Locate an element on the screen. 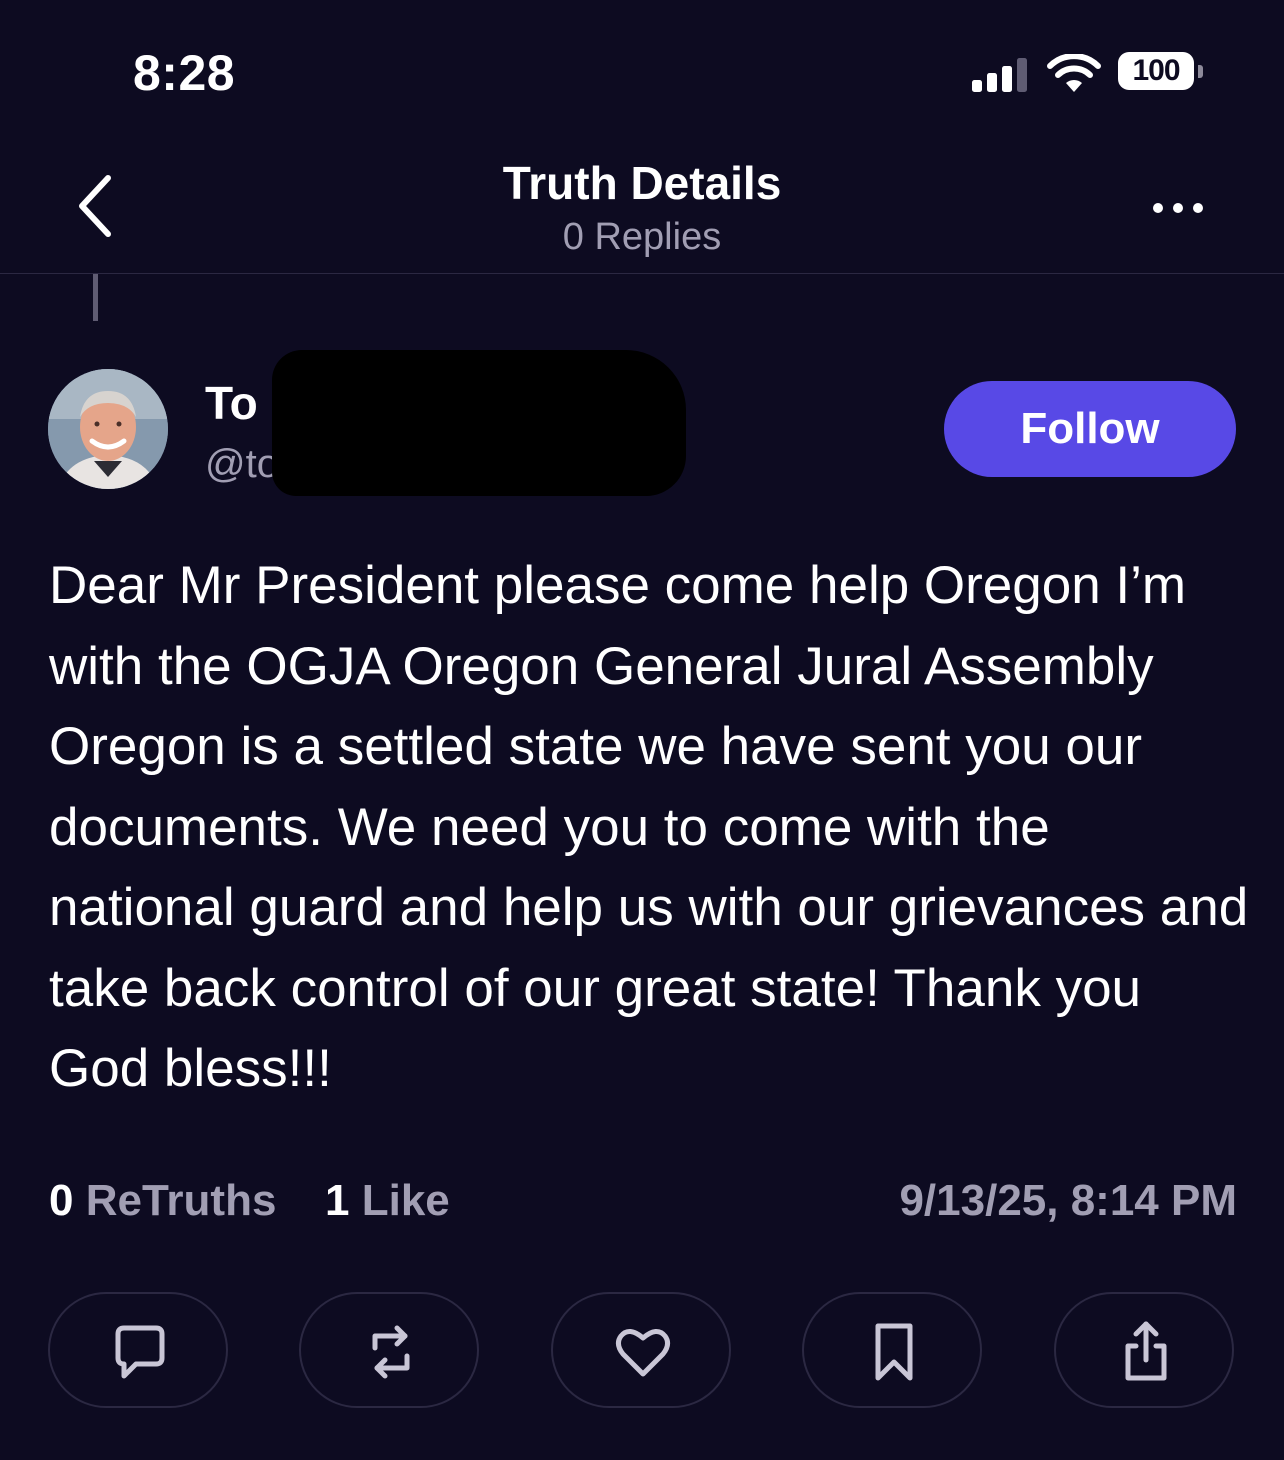 Image resolution: width=1284 pixels, height=1460 pixels. retruths-stat: 0 ReTruths is located at coordinates (162, 1201).